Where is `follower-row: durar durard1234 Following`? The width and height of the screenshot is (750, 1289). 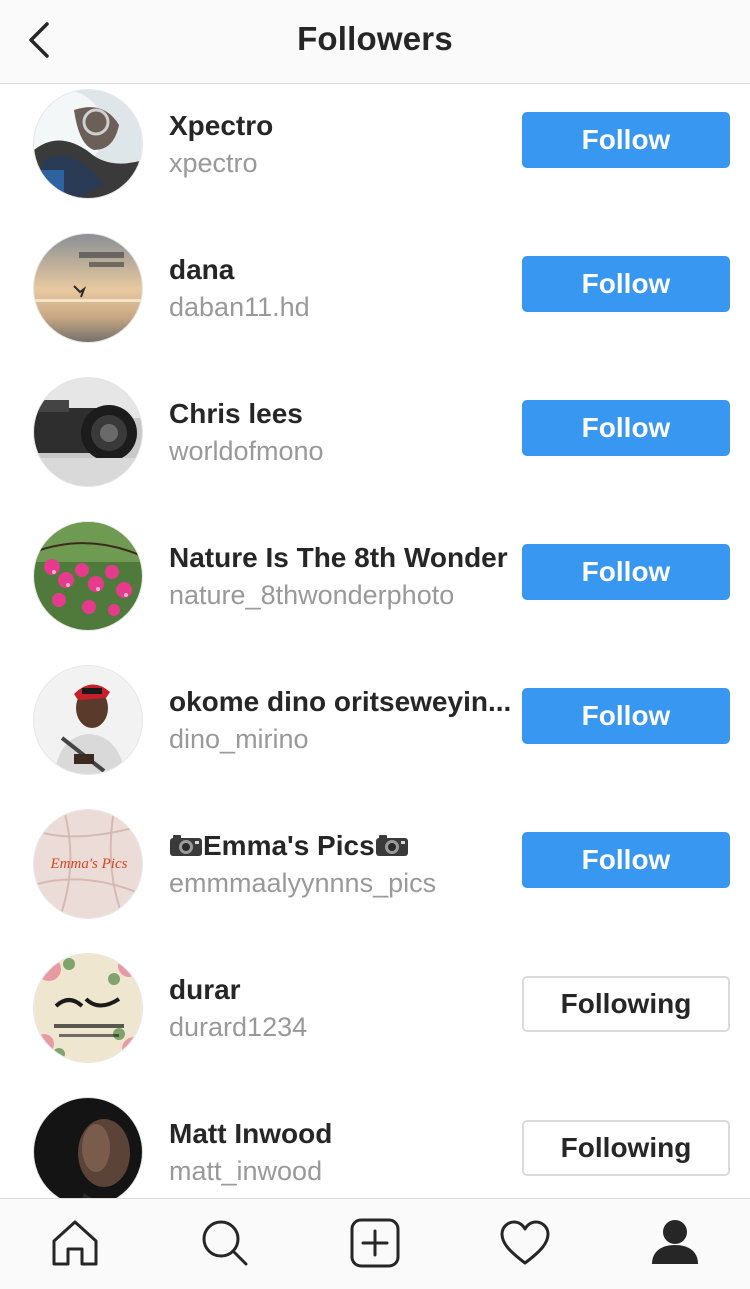
follower-row: durar durard1234 Following is located at coordinates (375, 1020).